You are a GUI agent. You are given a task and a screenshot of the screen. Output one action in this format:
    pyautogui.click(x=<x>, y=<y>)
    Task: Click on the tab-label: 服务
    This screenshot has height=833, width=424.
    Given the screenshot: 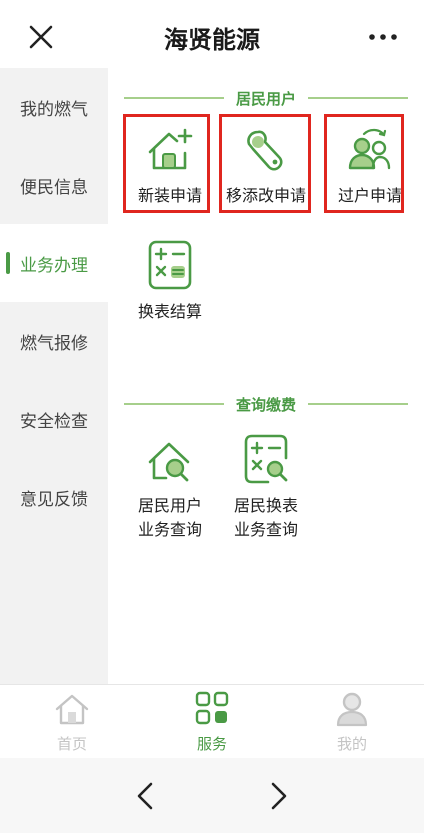 What is the action you would take?
    pyautogui.click(x=211, y=744)
    